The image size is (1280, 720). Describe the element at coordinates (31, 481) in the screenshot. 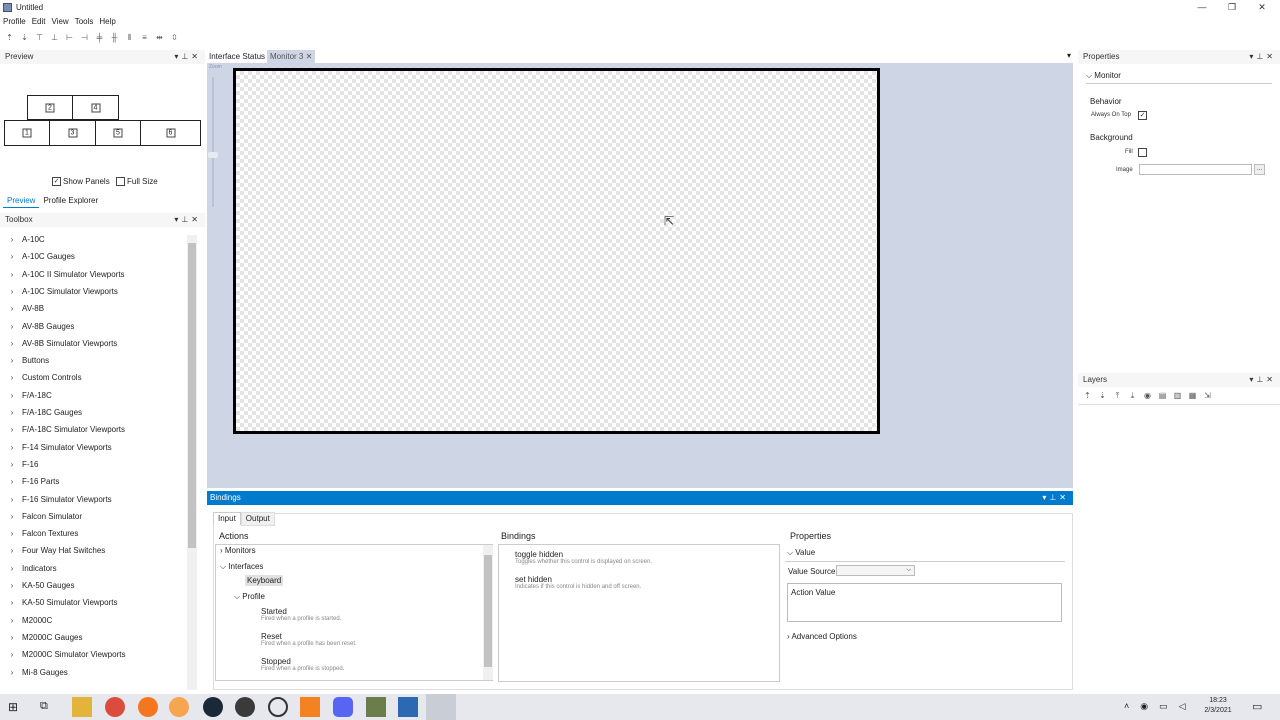

I see `toolbox-item: › F-16 Parts` at that location.